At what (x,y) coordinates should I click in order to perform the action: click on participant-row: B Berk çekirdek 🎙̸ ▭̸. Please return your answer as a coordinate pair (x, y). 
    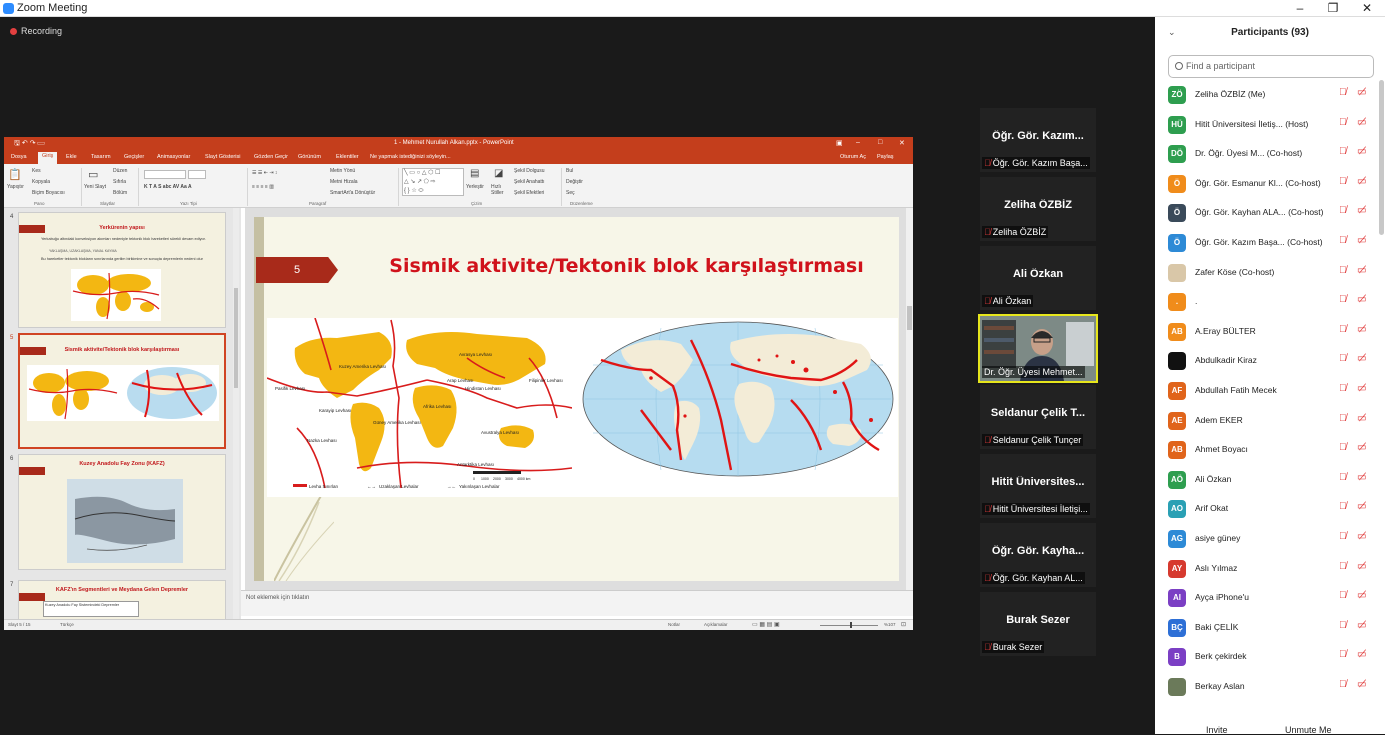
    Looking at the image, I should click on (1266, 656).